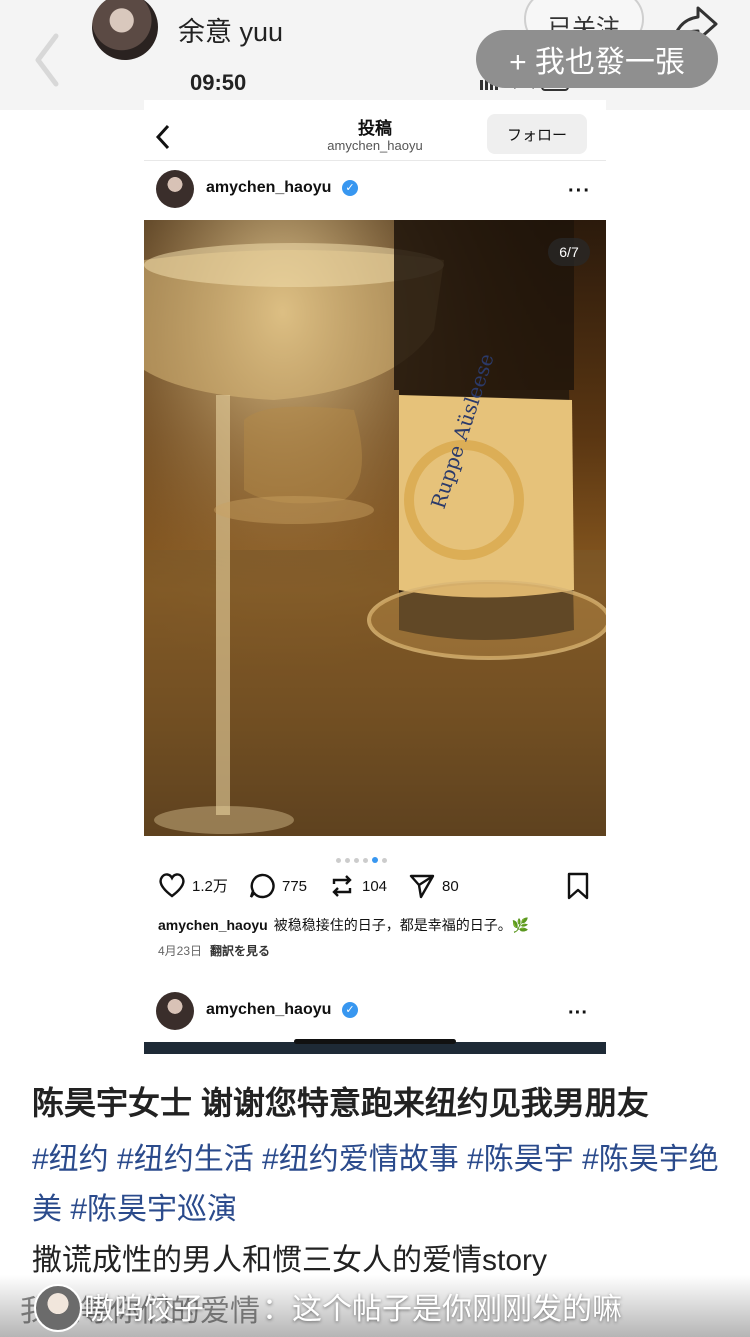 The image size is (750, 1337). What do you see at coordinates (597, 59) in the screenshot?
I see `post-too-button: + 我也發一張` at bounding box center [597, 59].